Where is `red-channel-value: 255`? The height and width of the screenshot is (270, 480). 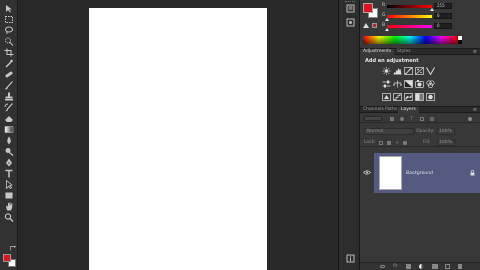
red-channel-value: 255 is located at coordinates (443, 6).